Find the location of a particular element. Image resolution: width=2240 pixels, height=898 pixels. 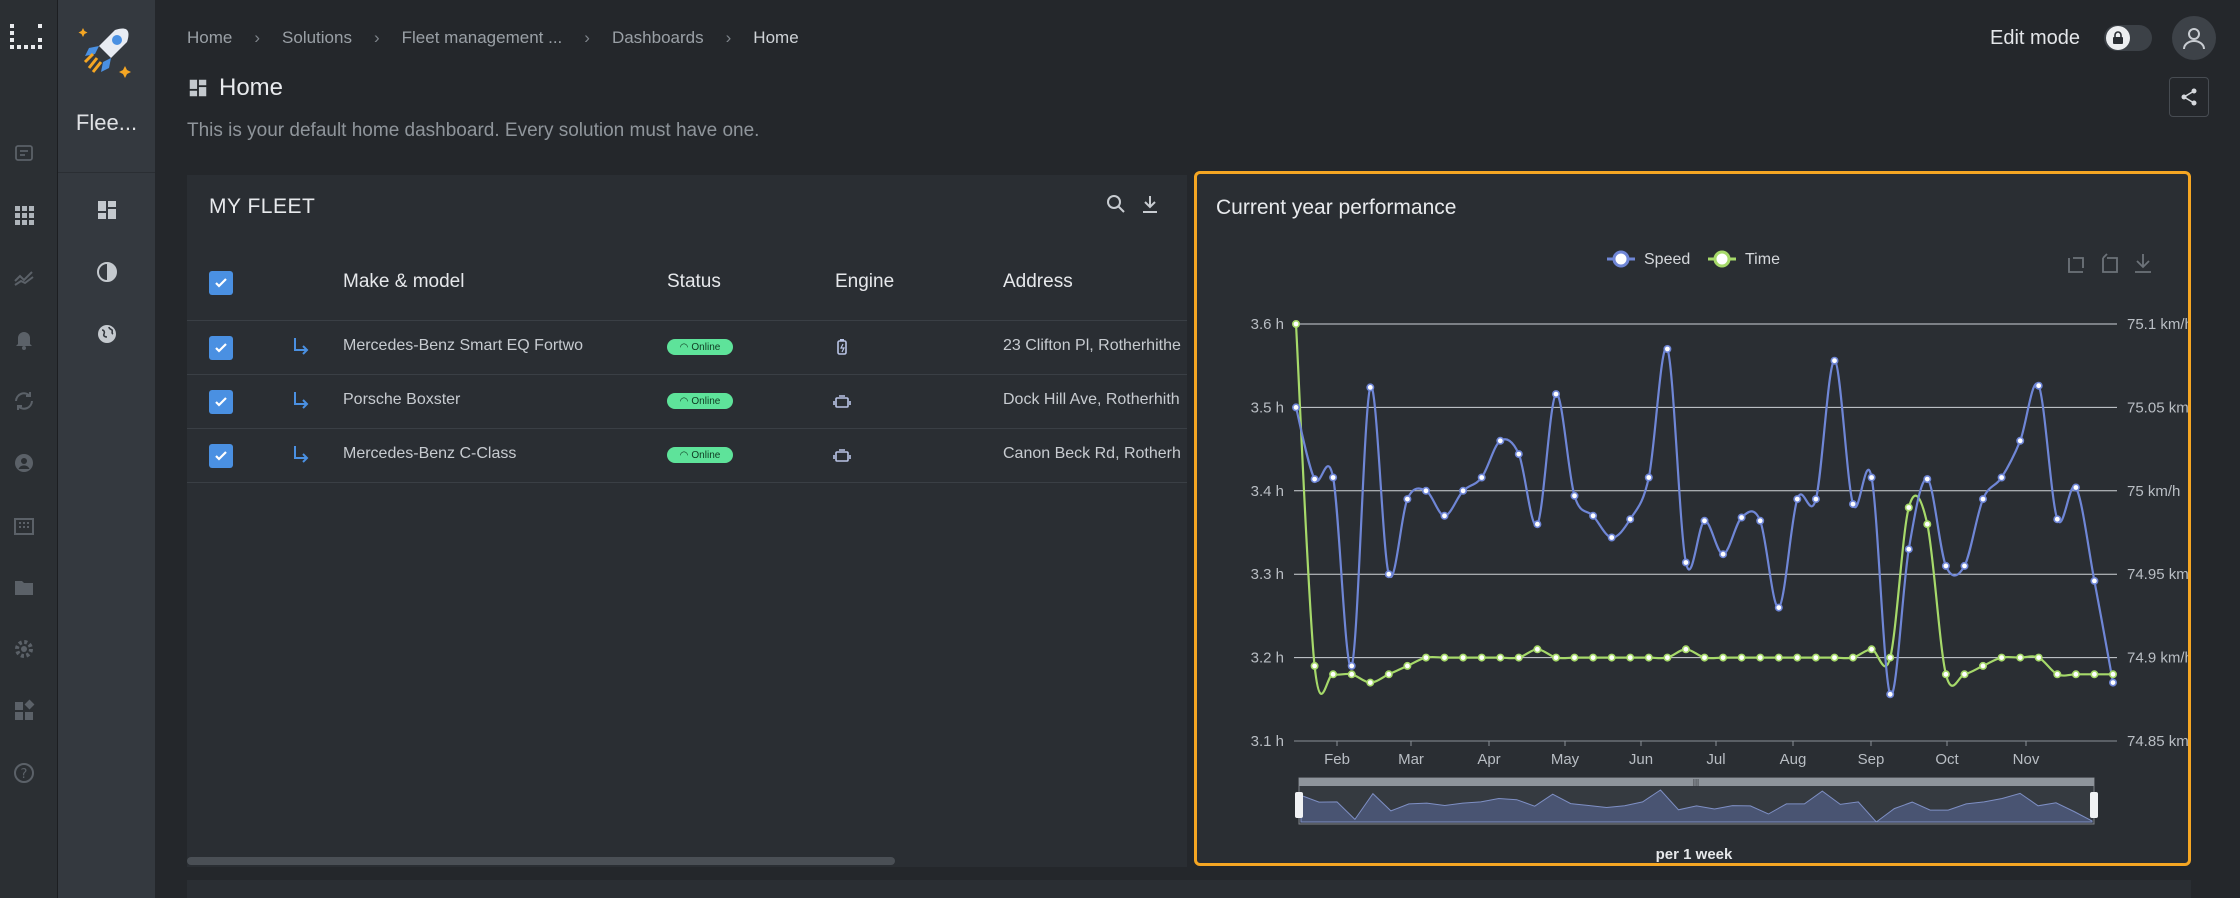

breadcrumb-solutions: Solutions is located at coordinates (317, 38).